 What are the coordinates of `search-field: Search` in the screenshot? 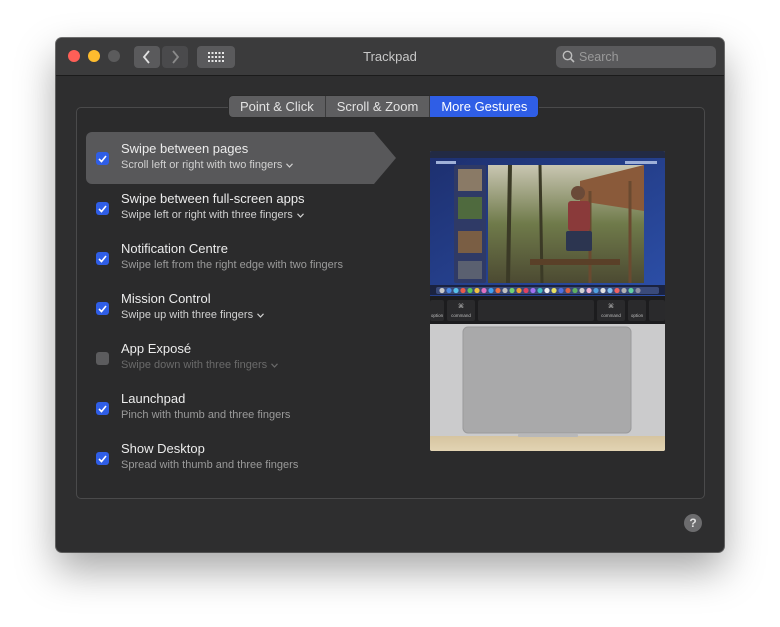 It's located at (636, 57).